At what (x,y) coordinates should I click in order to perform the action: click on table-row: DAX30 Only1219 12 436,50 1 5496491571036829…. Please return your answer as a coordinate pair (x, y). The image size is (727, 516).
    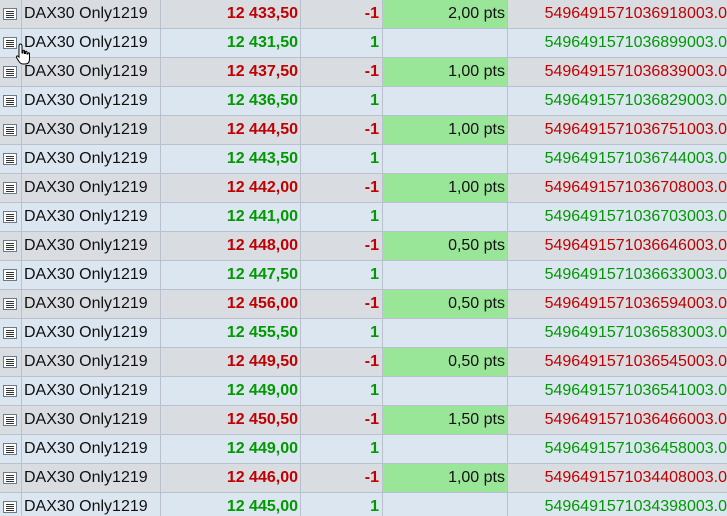
    Looking at the image, I should click on (363, 101).